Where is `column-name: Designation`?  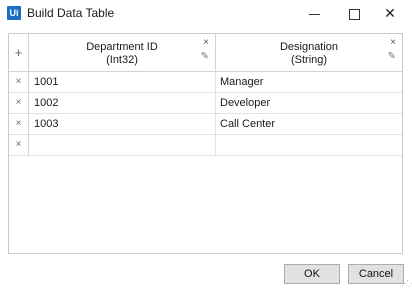
column-name: Designation is located at coordinates (309, 47).